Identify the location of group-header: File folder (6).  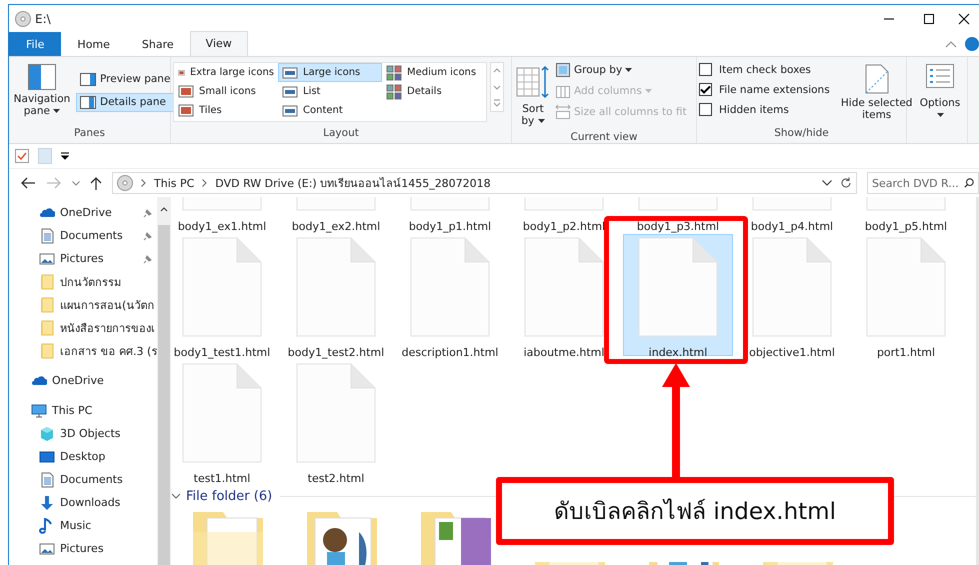
(221, 496).